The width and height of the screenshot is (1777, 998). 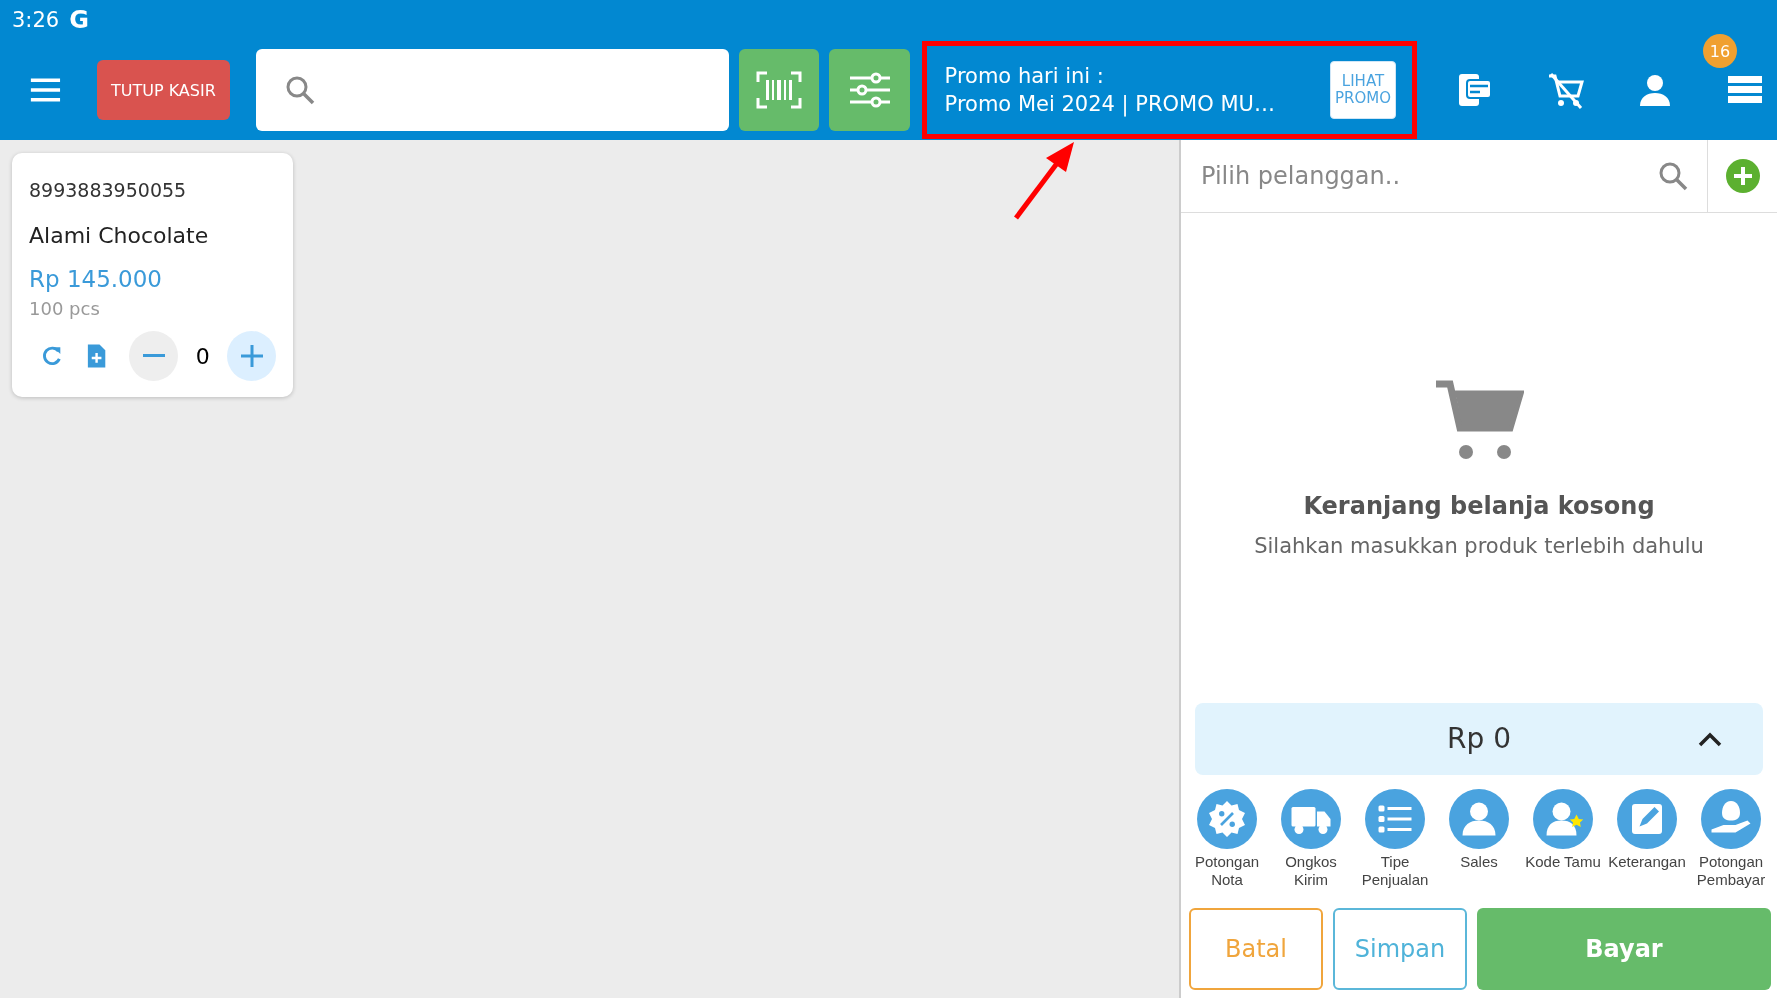 I want to click on action-button: Potongan Pembayar, so click(x=1731, y=839).